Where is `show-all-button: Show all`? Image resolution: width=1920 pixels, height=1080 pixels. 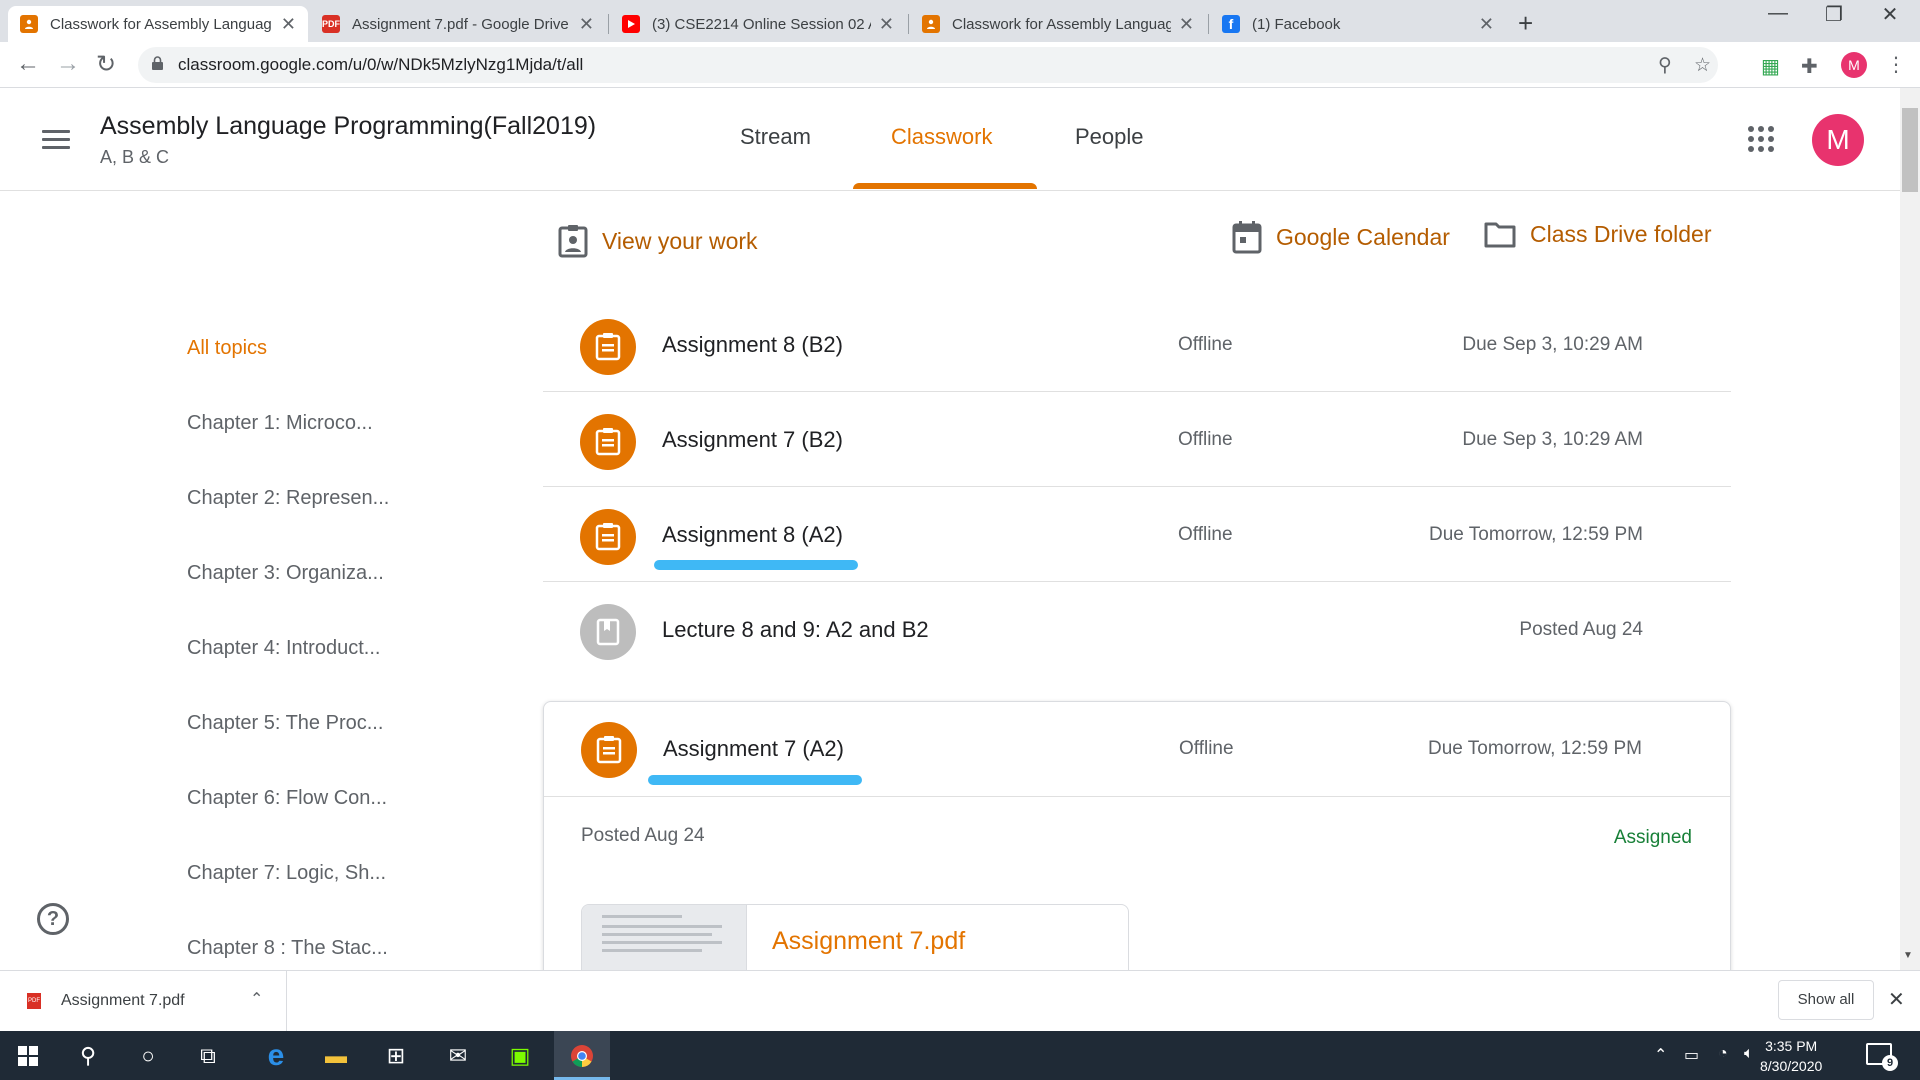
show-all-button: Show all is located at coordinates (1826, 1000).